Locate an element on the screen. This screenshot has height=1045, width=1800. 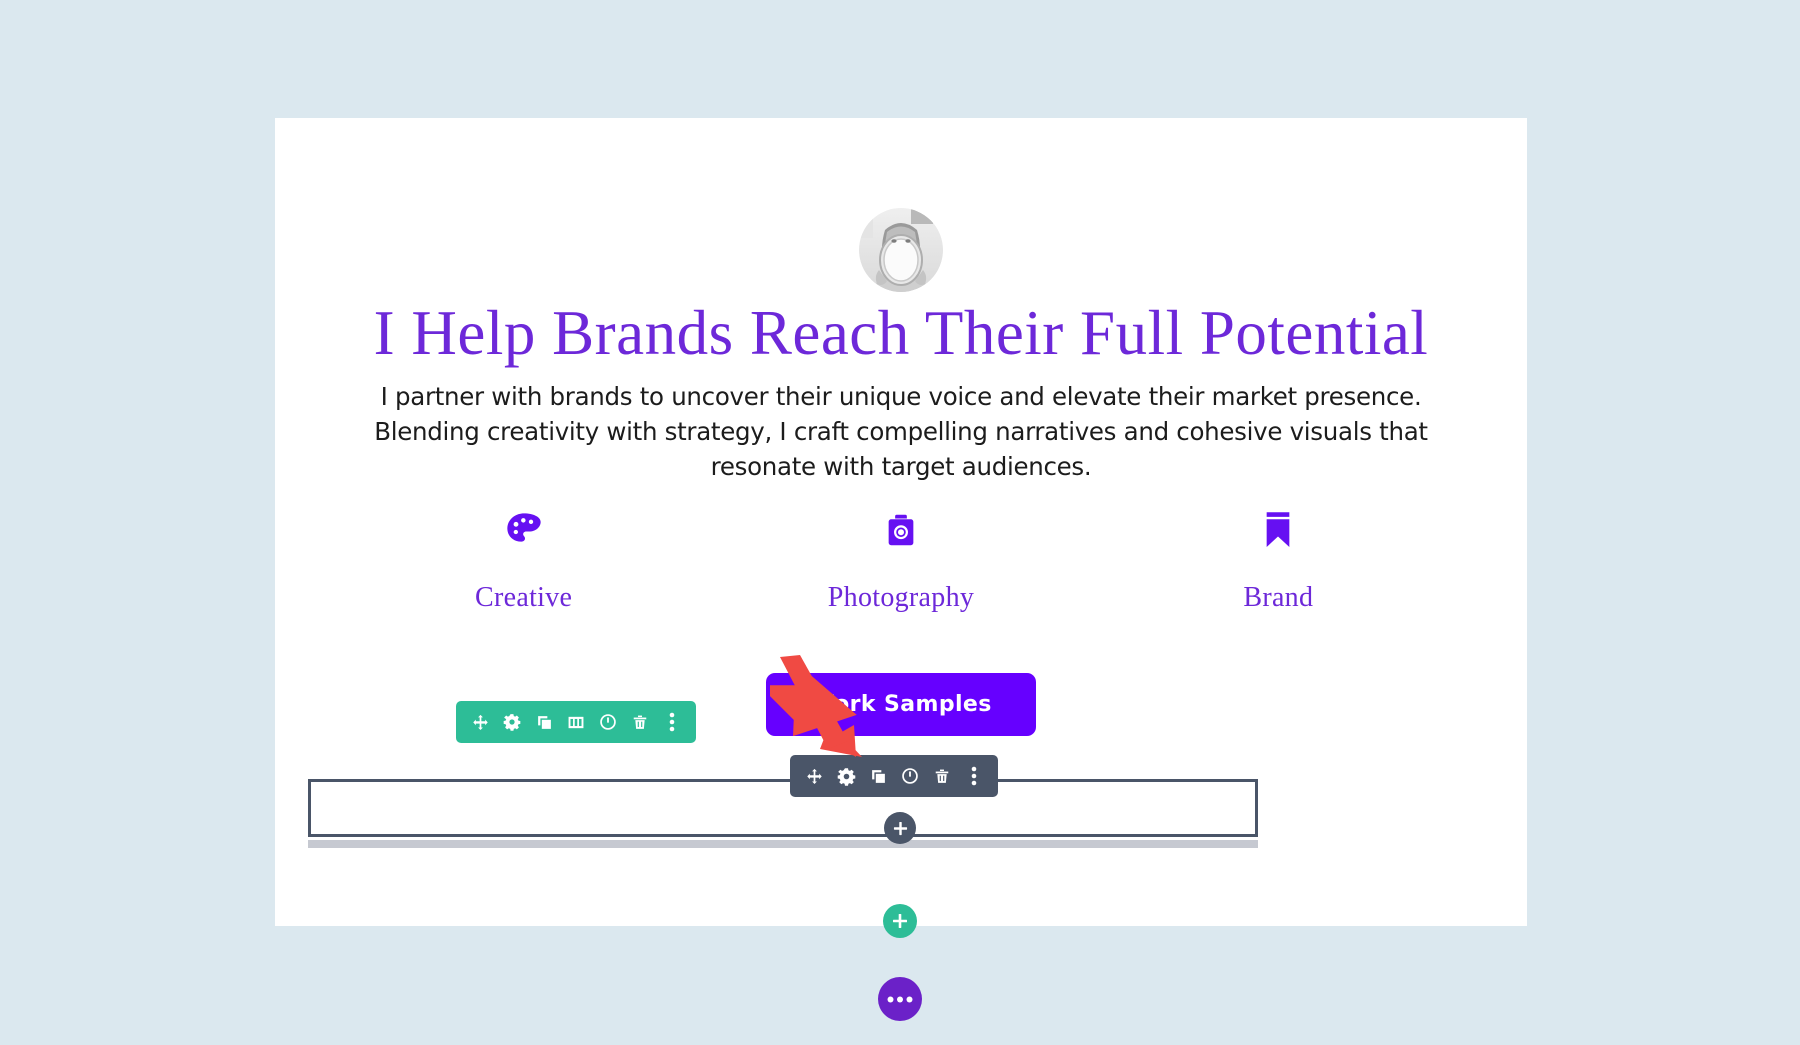
work-samples-button: Work Samples is located at coordinates (901, 704).